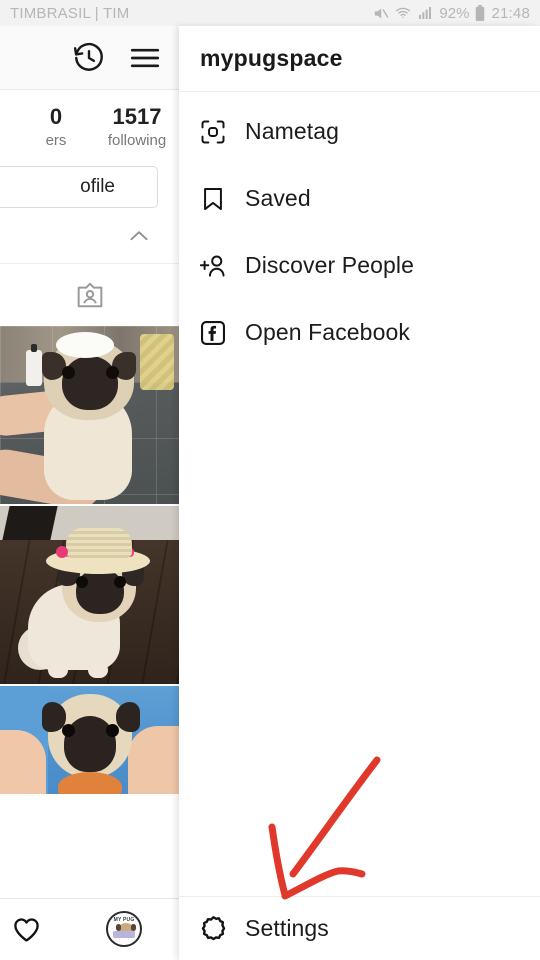 The image size is (540, 960). I want to click on menu-item-settings: Settings, so click(359, 928).